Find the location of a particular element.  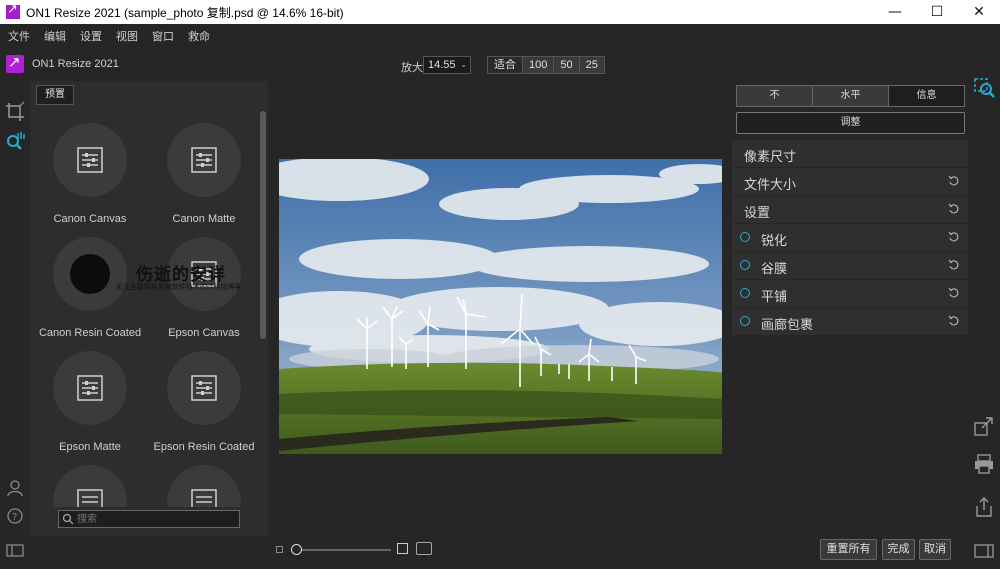

section-sharpen: 锐化 is located at coordinates (850, 237).